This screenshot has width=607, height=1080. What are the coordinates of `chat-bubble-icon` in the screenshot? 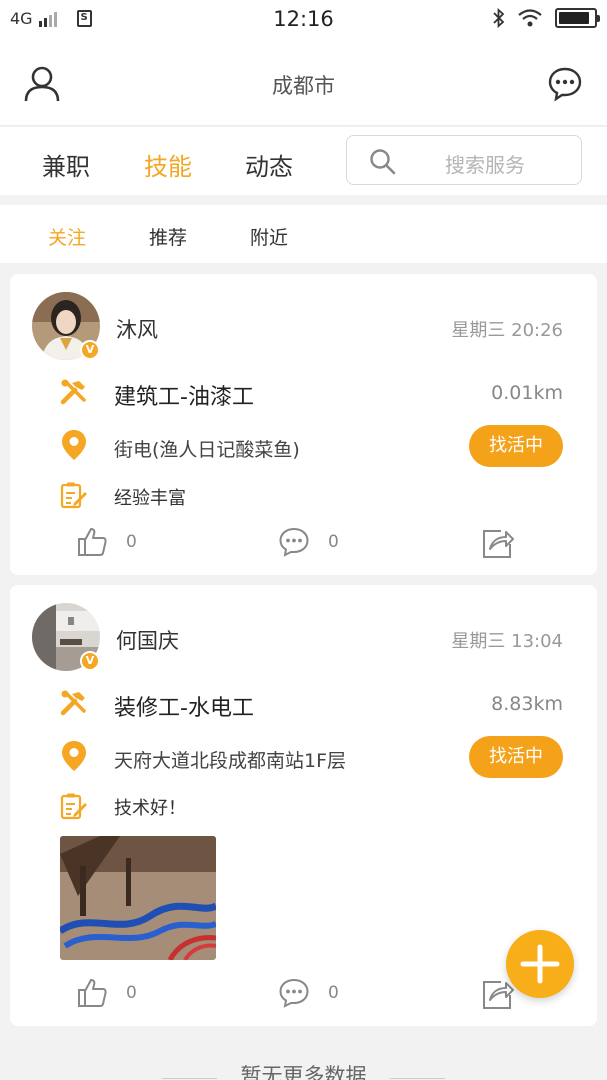 It's located at (565, 84).